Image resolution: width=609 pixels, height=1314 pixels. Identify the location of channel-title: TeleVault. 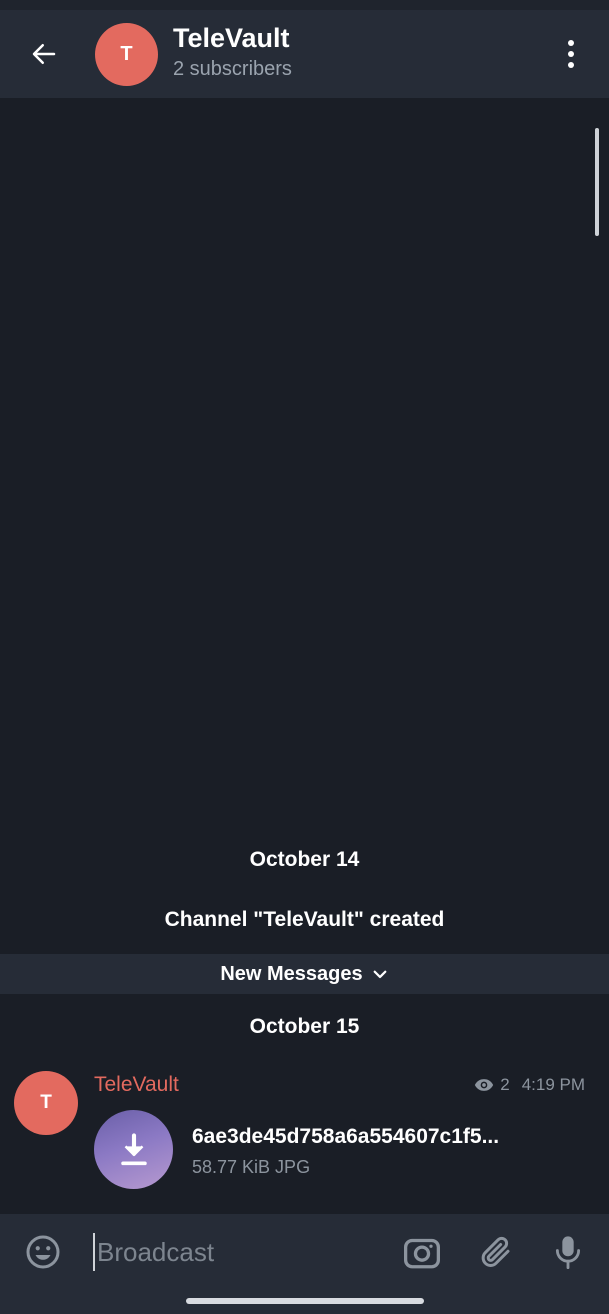
(231, 38).